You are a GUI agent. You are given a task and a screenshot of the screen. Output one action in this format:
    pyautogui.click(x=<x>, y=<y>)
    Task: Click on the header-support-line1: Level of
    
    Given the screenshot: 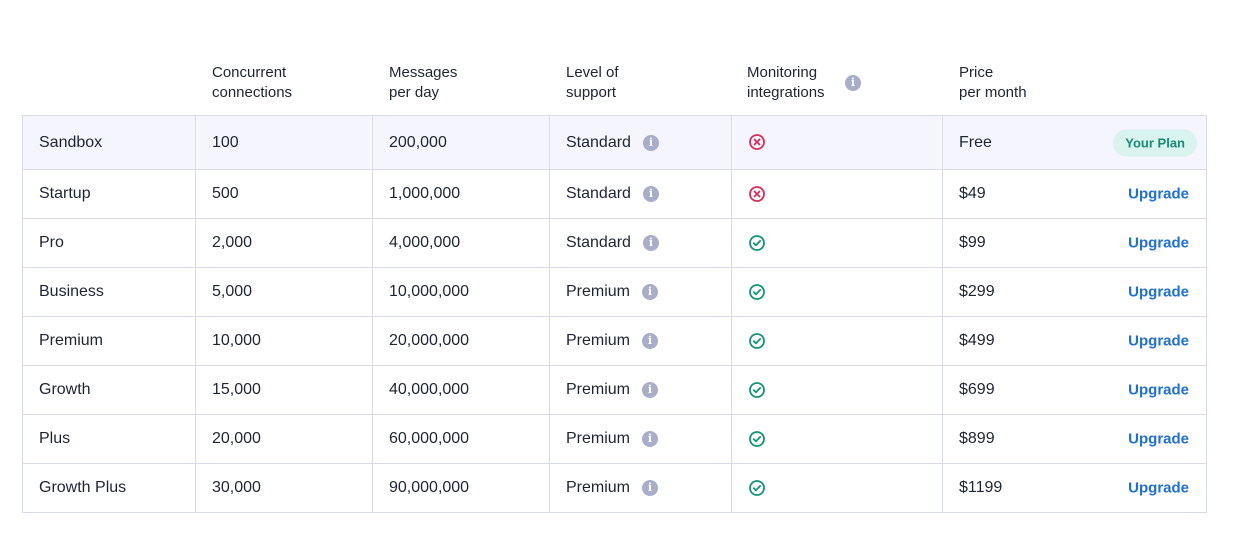 What is the action you would take?
    pyautogui.click(x=592, y=72)
    